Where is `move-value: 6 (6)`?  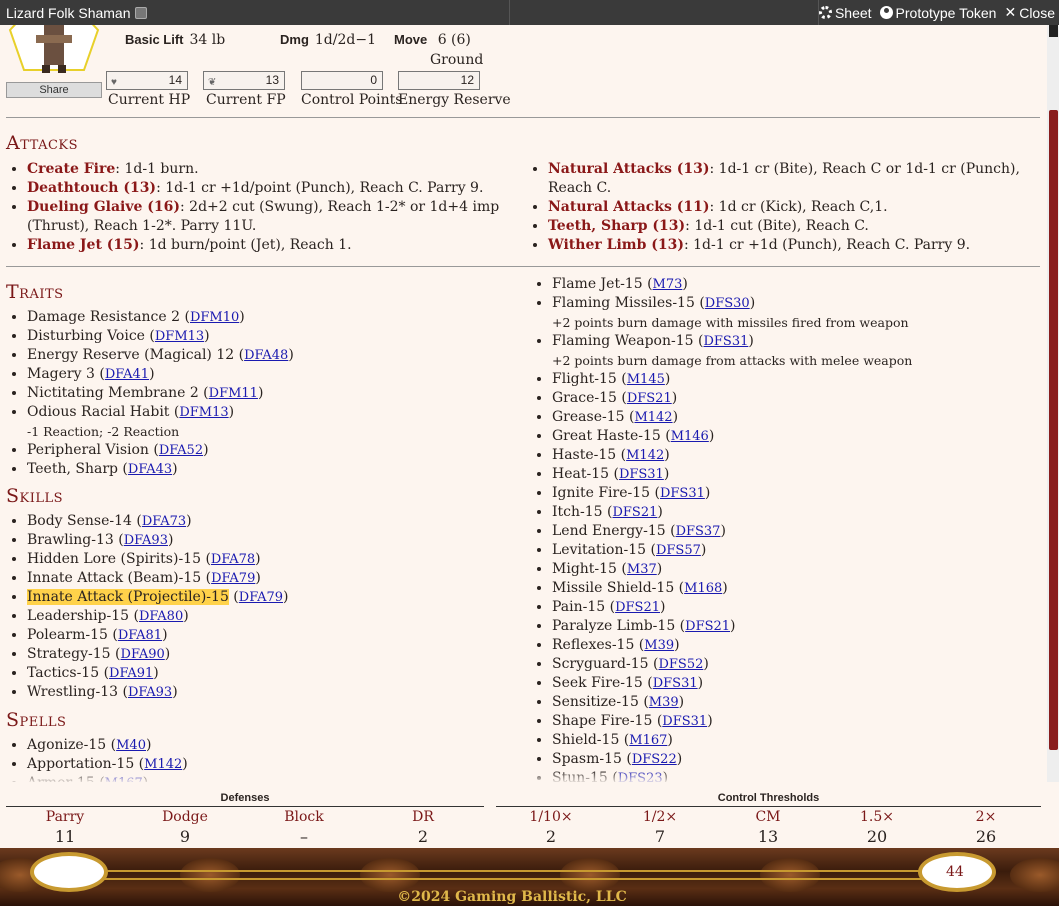 move-value: 6 (6) is located at coordinates (454, 40).